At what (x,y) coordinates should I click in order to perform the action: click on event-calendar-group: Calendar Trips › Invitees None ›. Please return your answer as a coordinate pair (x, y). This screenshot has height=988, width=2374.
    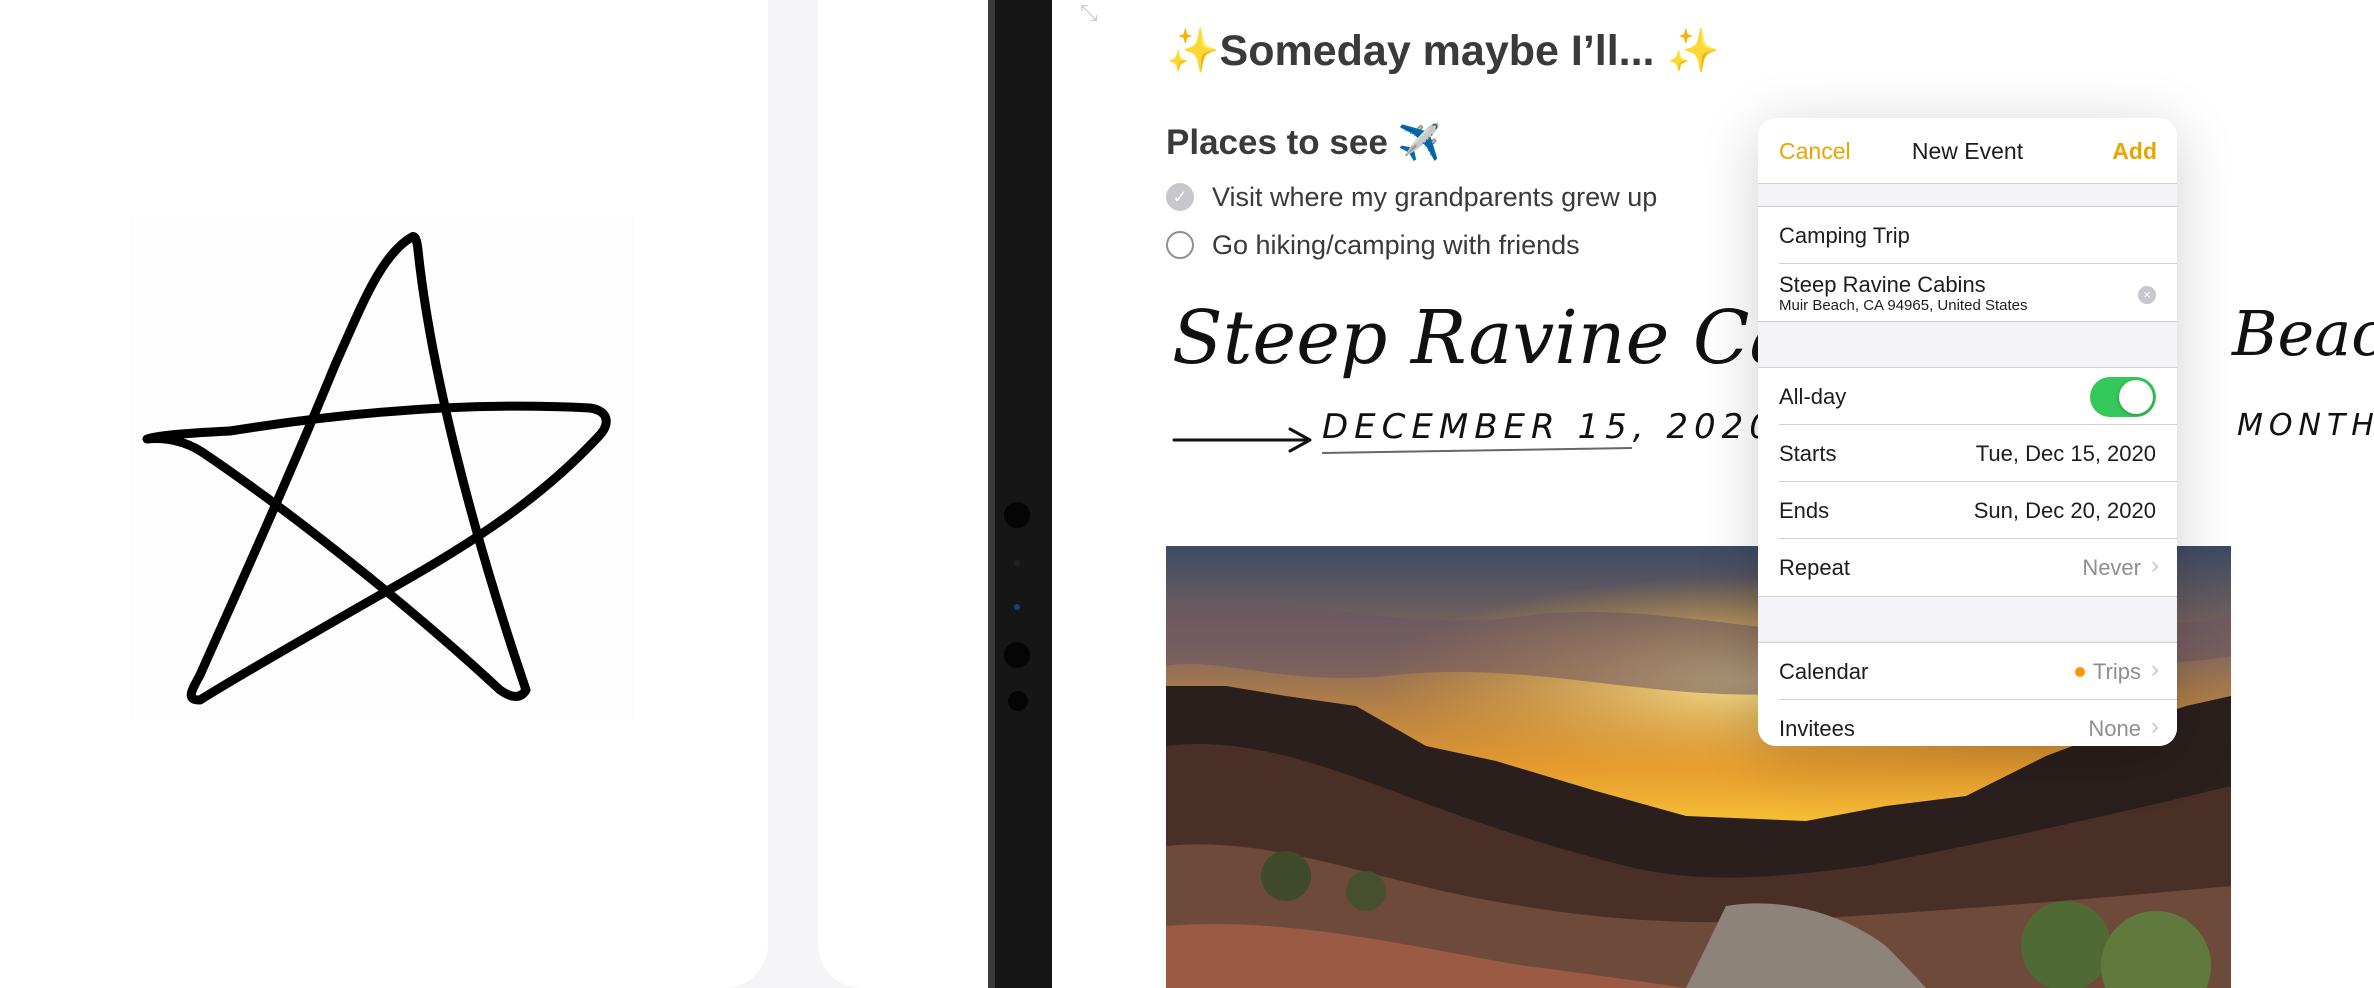
    Looking at the image, I should click on (1967, 694).